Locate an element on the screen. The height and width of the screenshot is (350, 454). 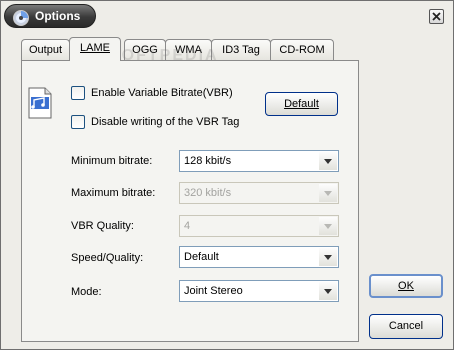
audio-file-icon is located at coordinates (40, 103).